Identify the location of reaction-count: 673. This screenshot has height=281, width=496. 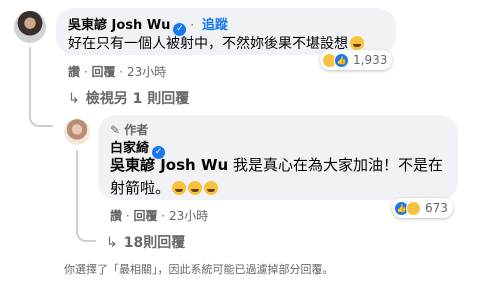
(436, 208).